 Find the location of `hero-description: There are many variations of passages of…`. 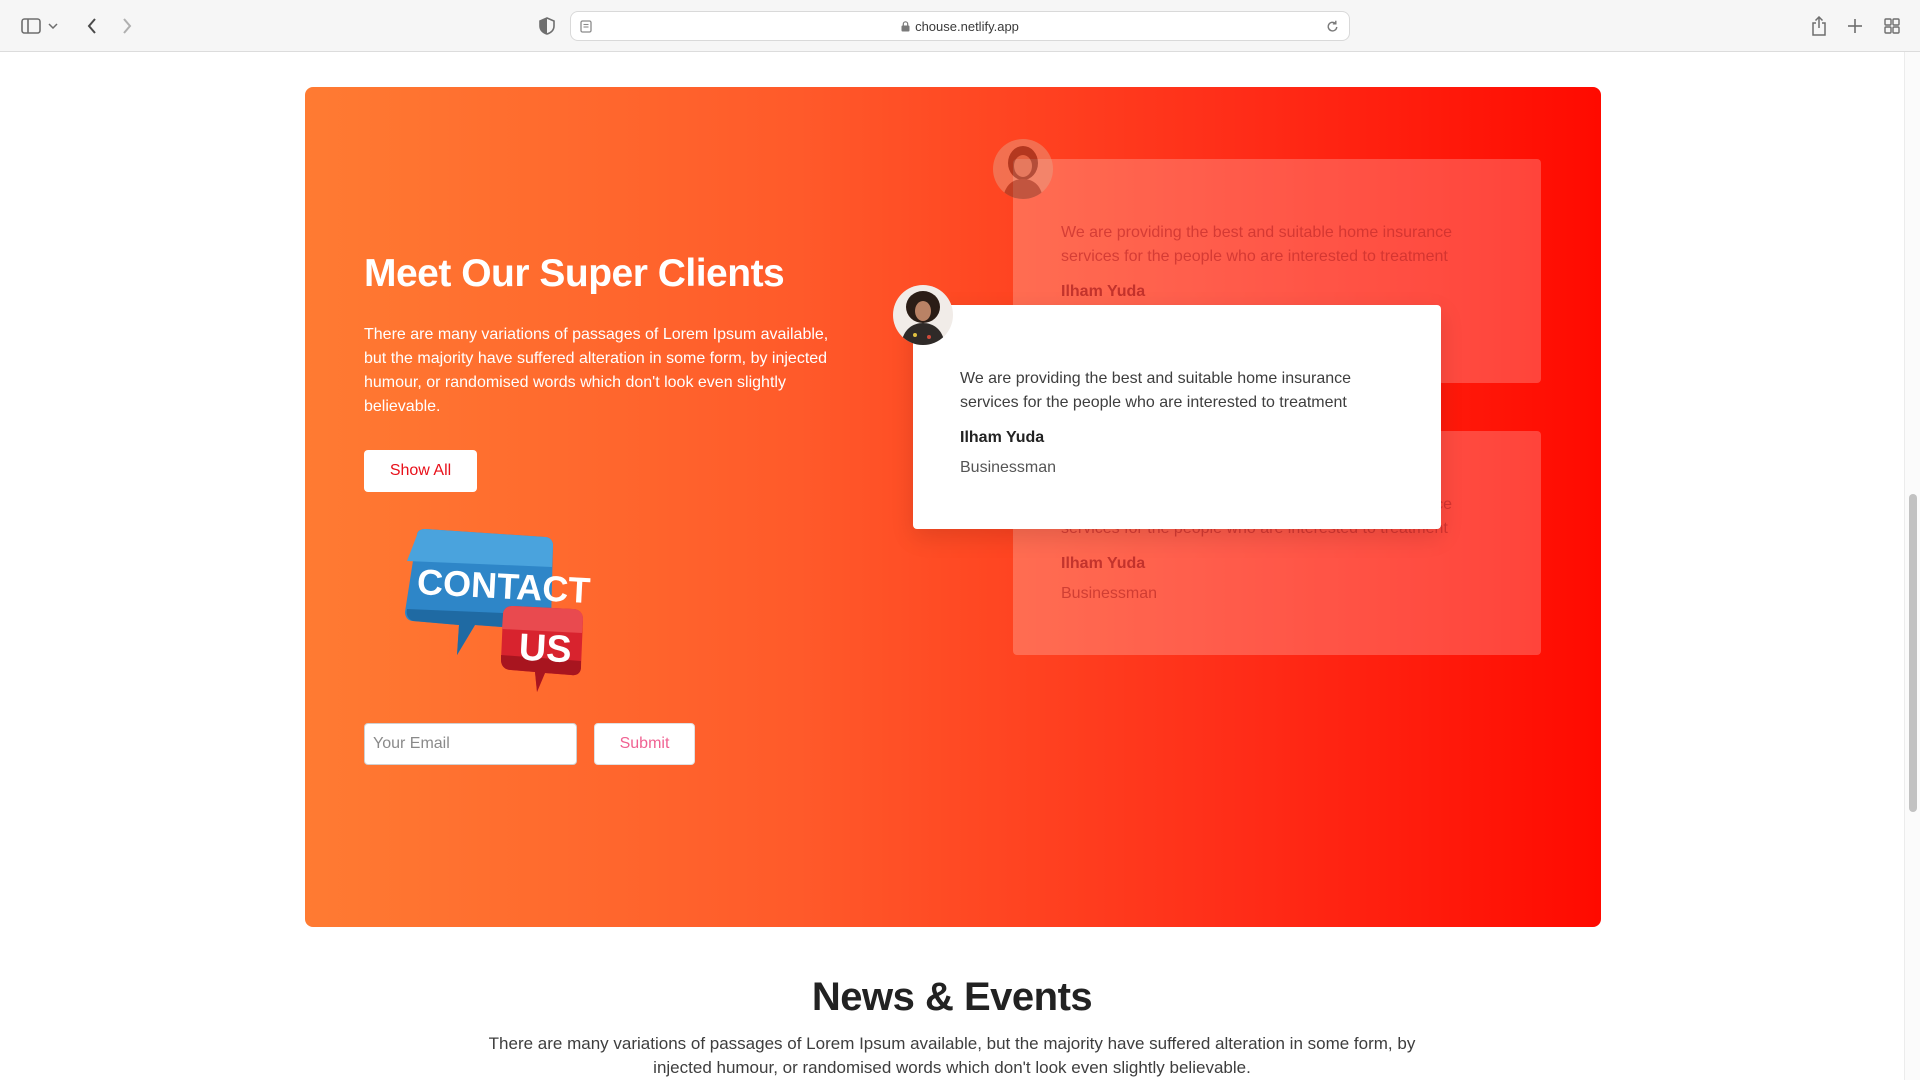

hero-description: There are many variations of passages of… is located at coordinates (596, 370).